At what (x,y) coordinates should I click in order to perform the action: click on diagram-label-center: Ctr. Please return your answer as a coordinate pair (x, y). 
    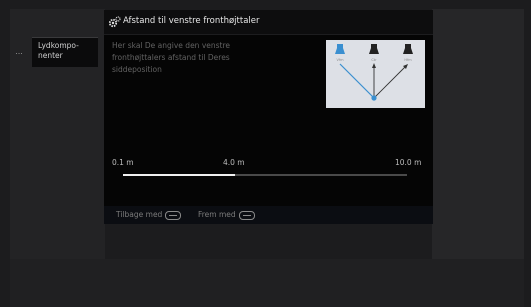
    Looking at the image, I should click on (374, 60).